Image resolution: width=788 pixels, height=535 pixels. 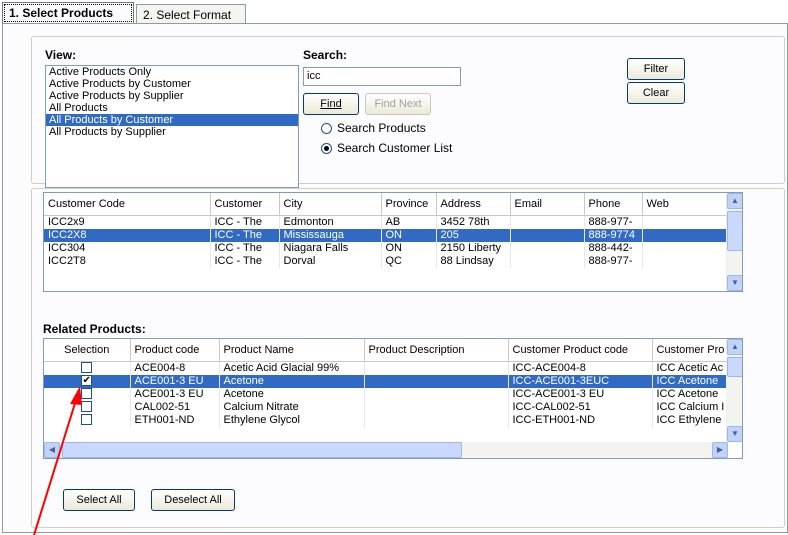 What do you see at coordinates (172, 120) in the screenshot?
I see `view-list-item: All Products by Customer` at bounding box center [172, 120].